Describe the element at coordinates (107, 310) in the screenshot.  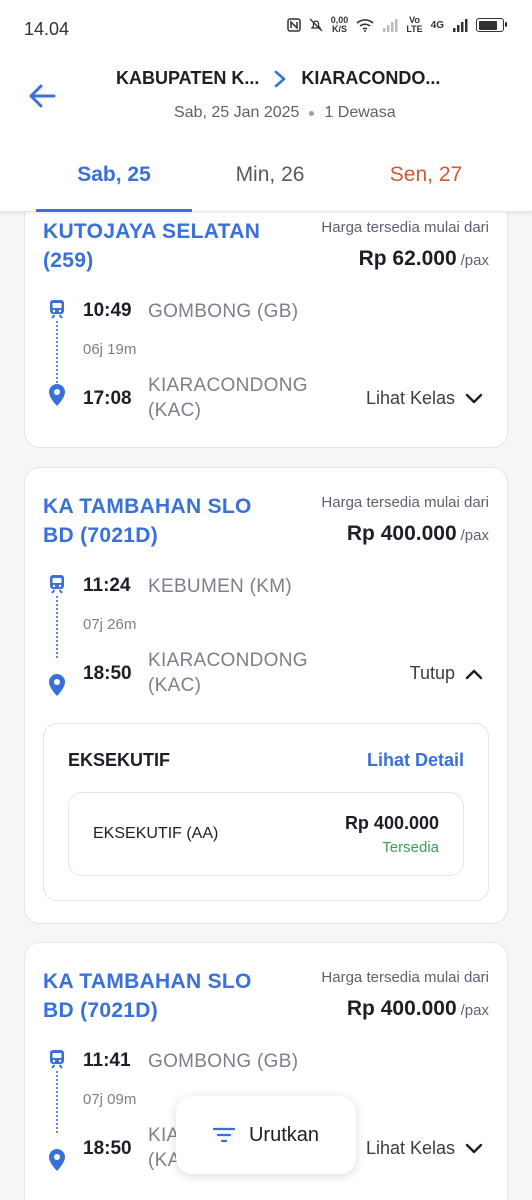
I see `depart-time: 10:49` at that location.